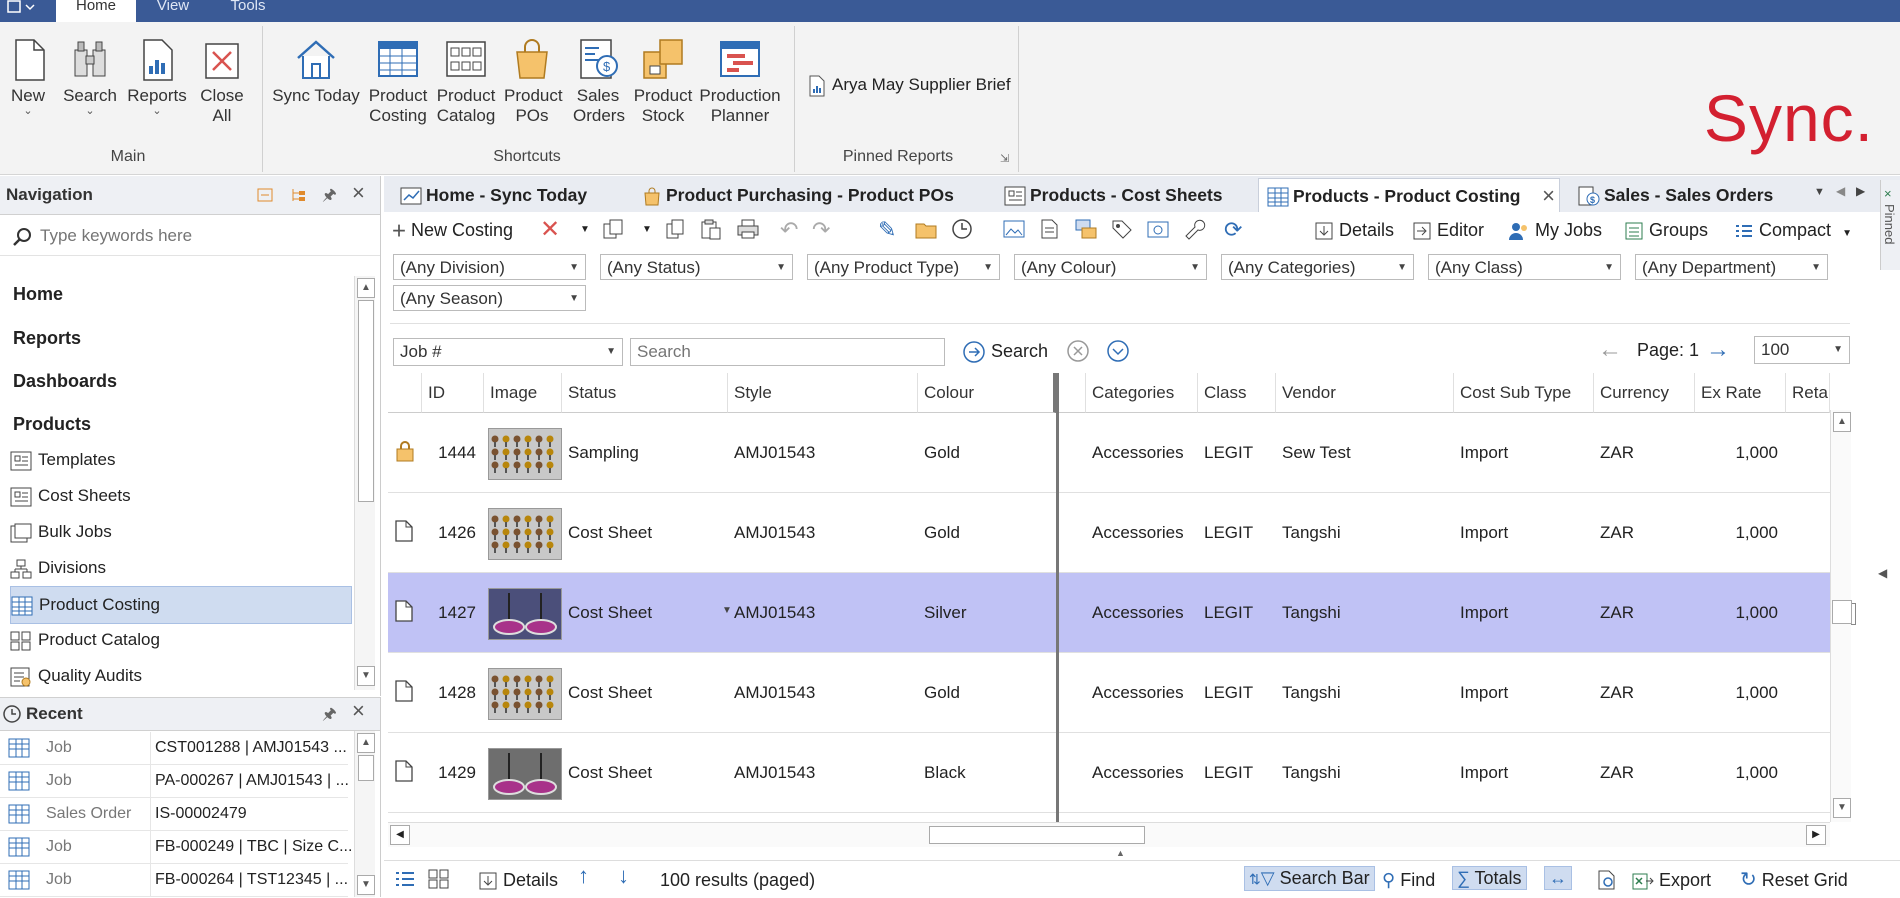  Describe the element at coordinates (1558, 878) in the screenshot. I see `fit-columns-icon: ↔` at that location.